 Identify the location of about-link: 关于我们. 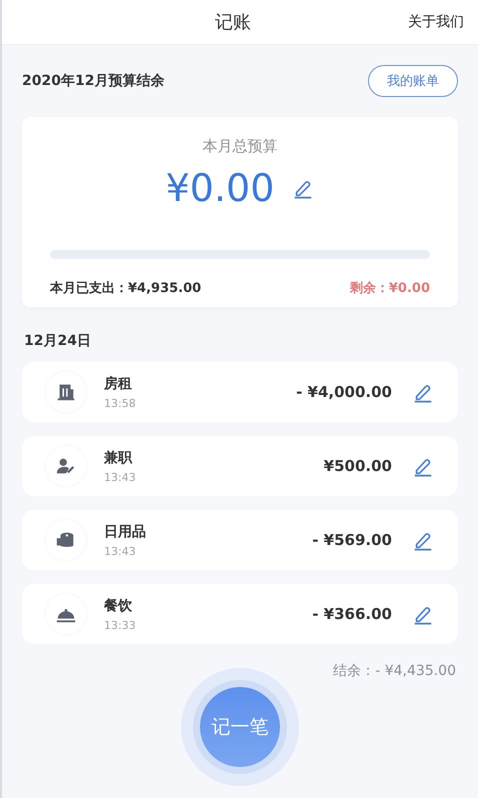
(436, 22).